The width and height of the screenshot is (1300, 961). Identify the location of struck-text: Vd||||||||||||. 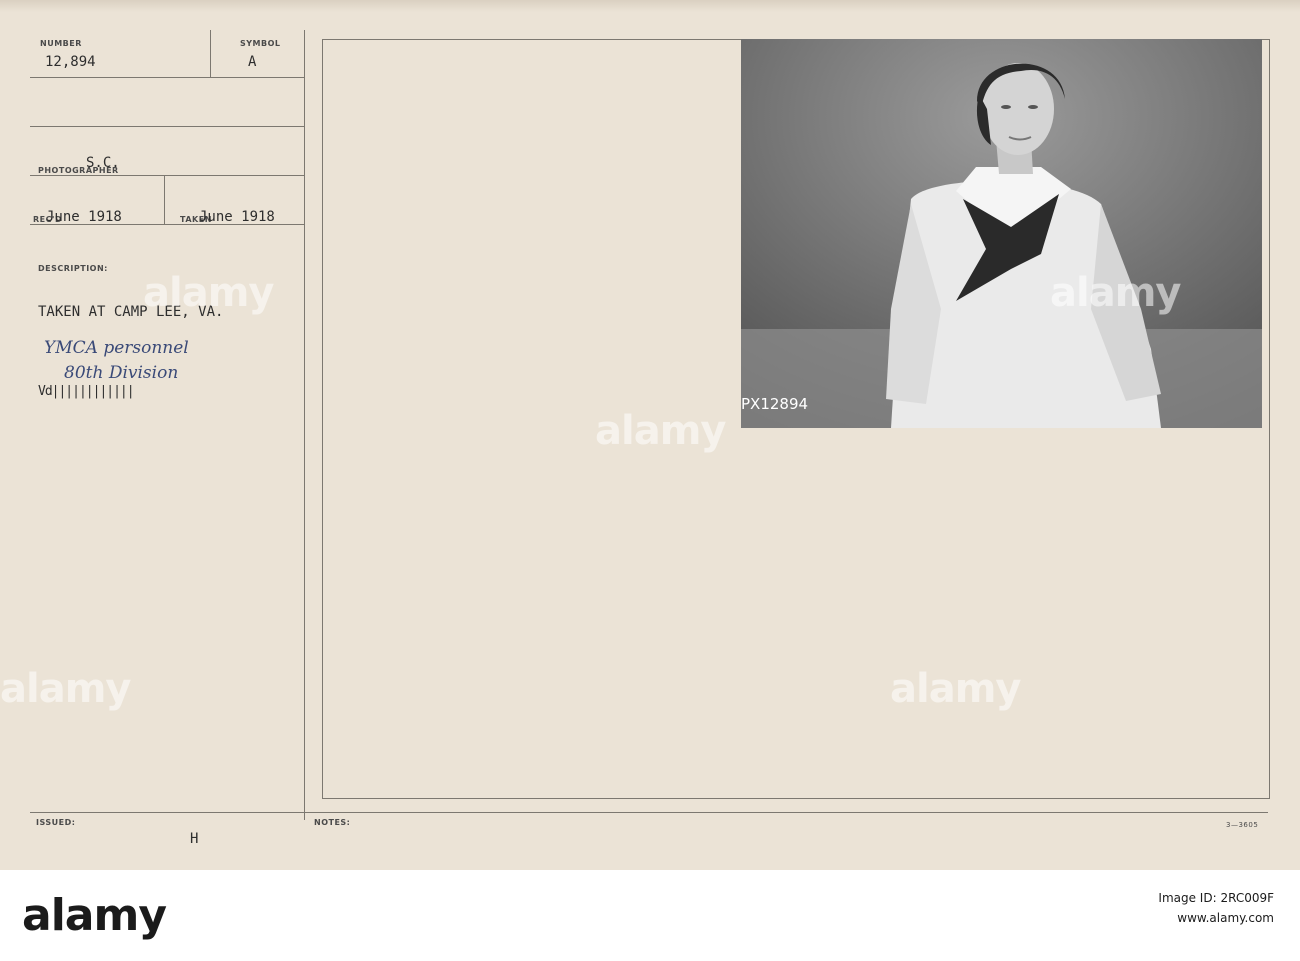
(86, 391).